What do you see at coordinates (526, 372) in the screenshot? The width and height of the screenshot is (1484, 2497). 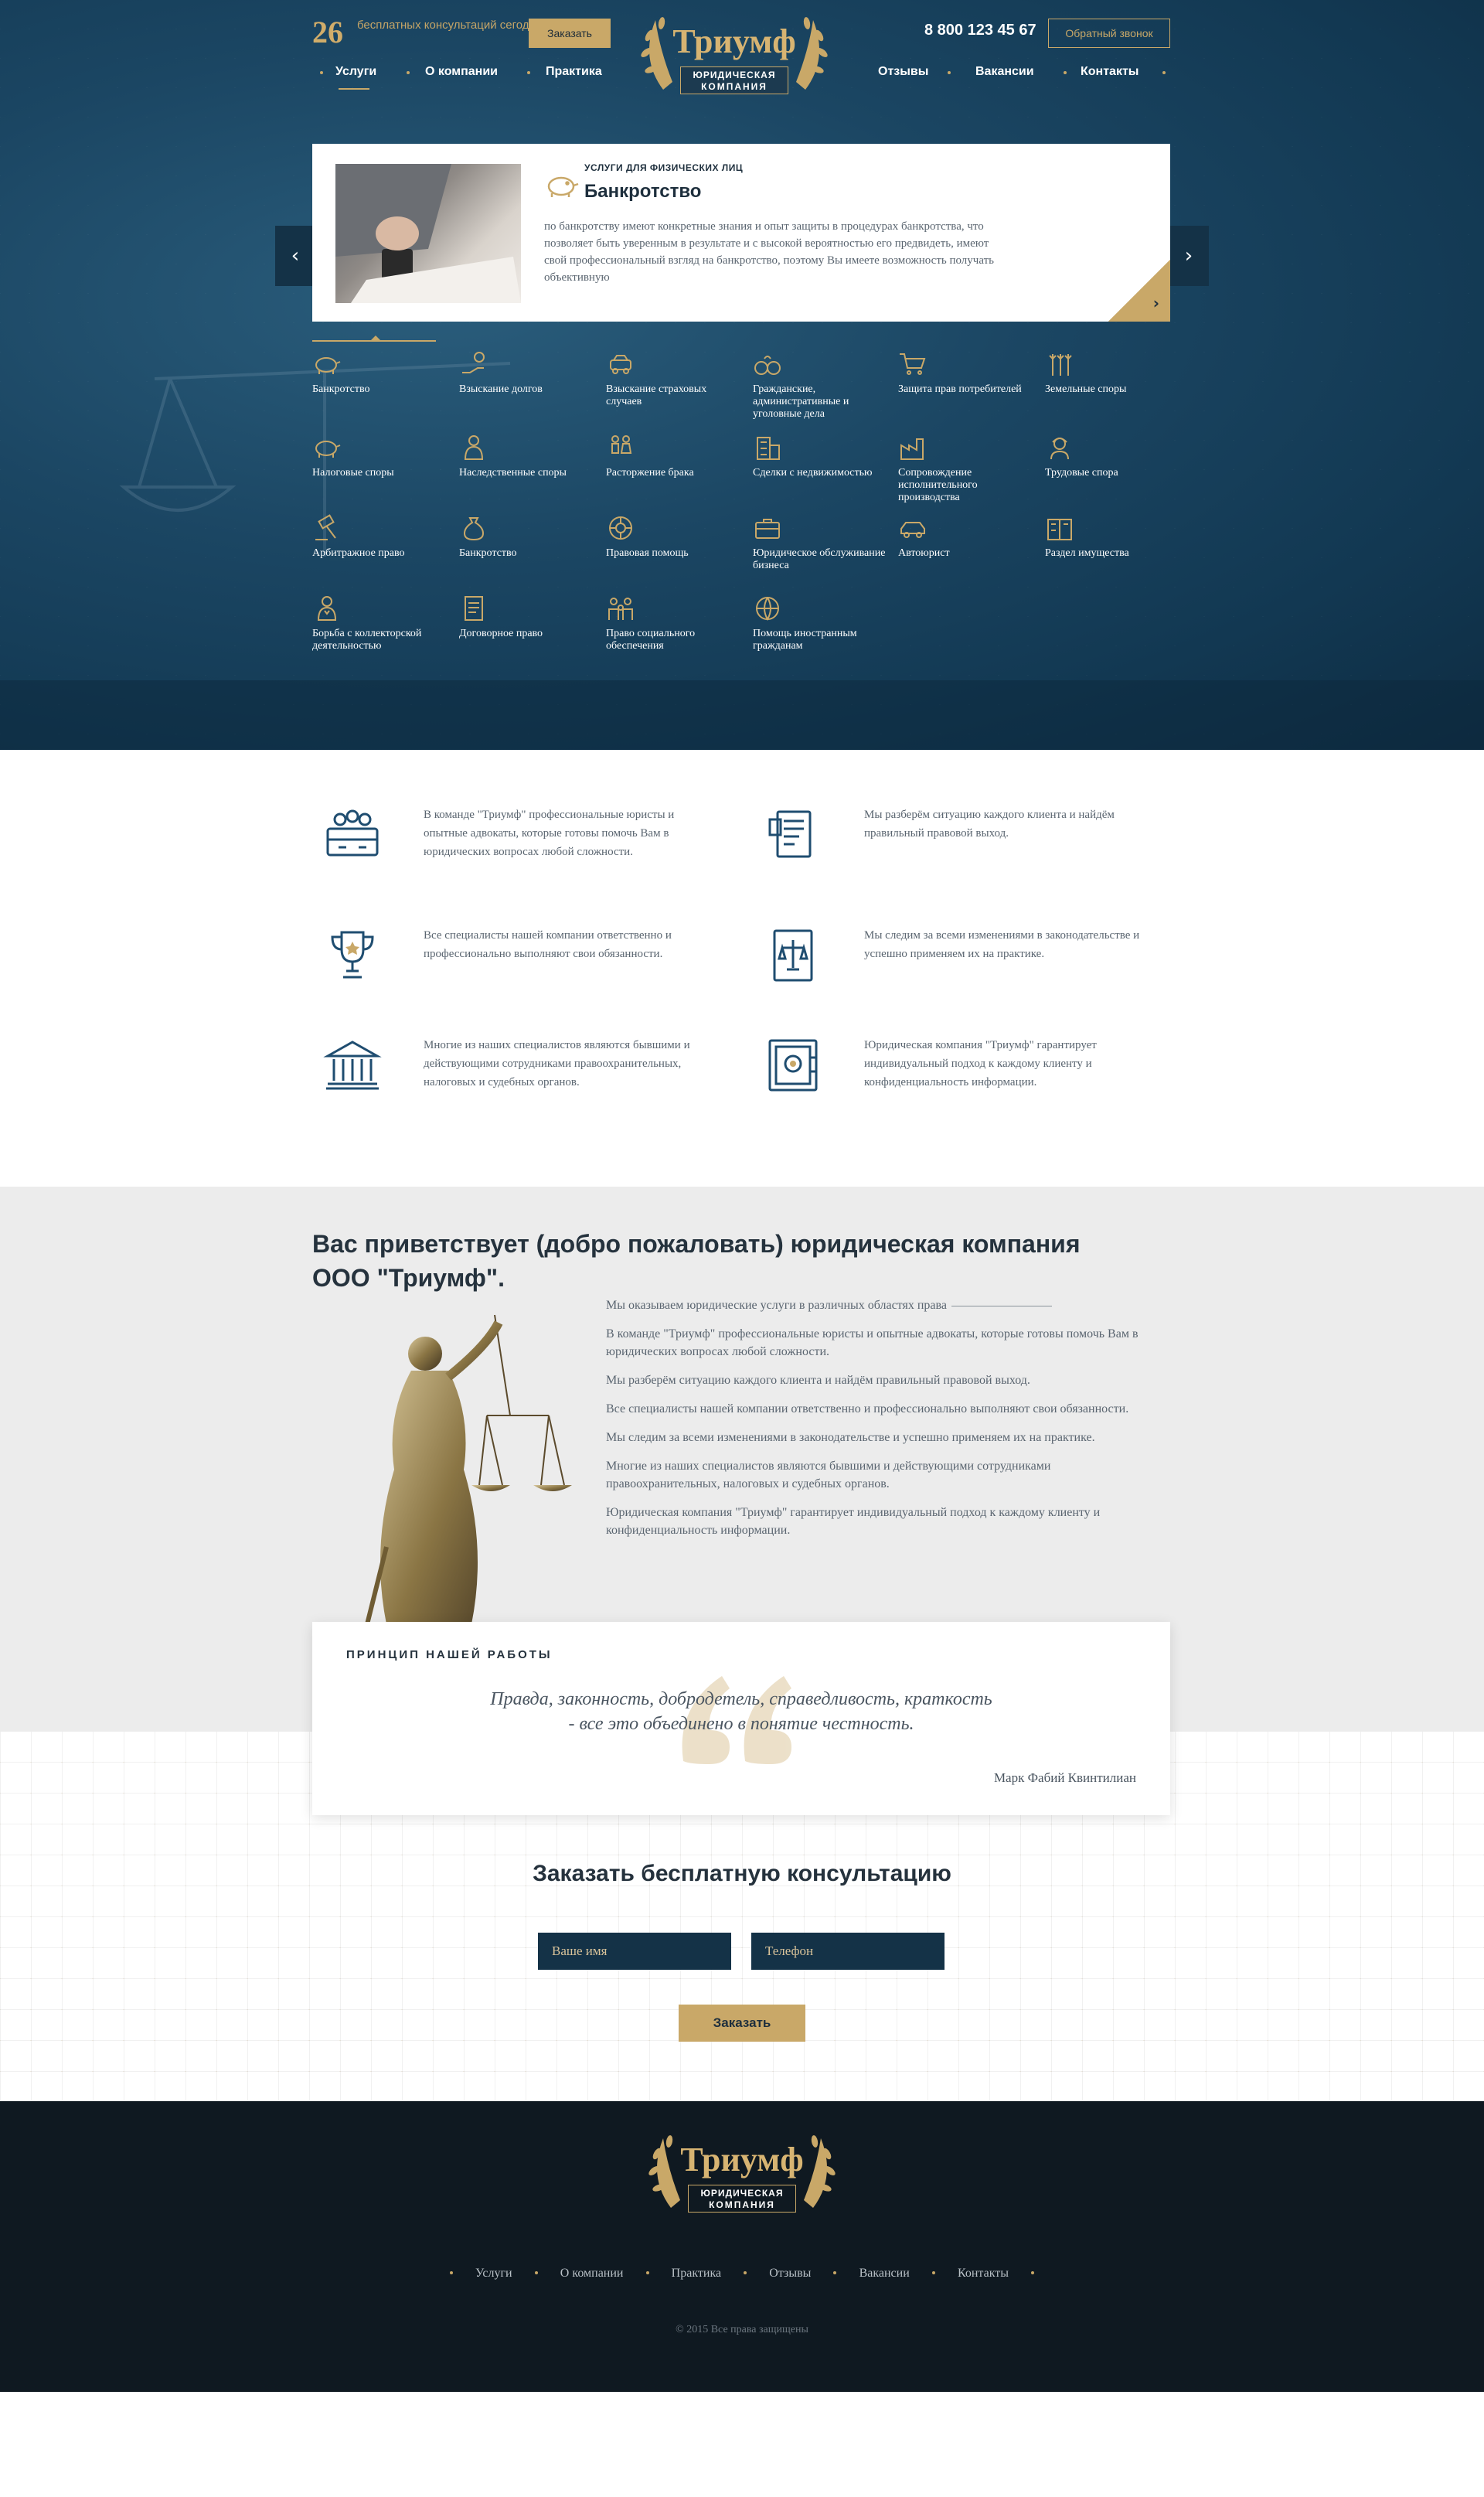 I see `service-item: Взыскание долгов` at bounding box center [526, 372].